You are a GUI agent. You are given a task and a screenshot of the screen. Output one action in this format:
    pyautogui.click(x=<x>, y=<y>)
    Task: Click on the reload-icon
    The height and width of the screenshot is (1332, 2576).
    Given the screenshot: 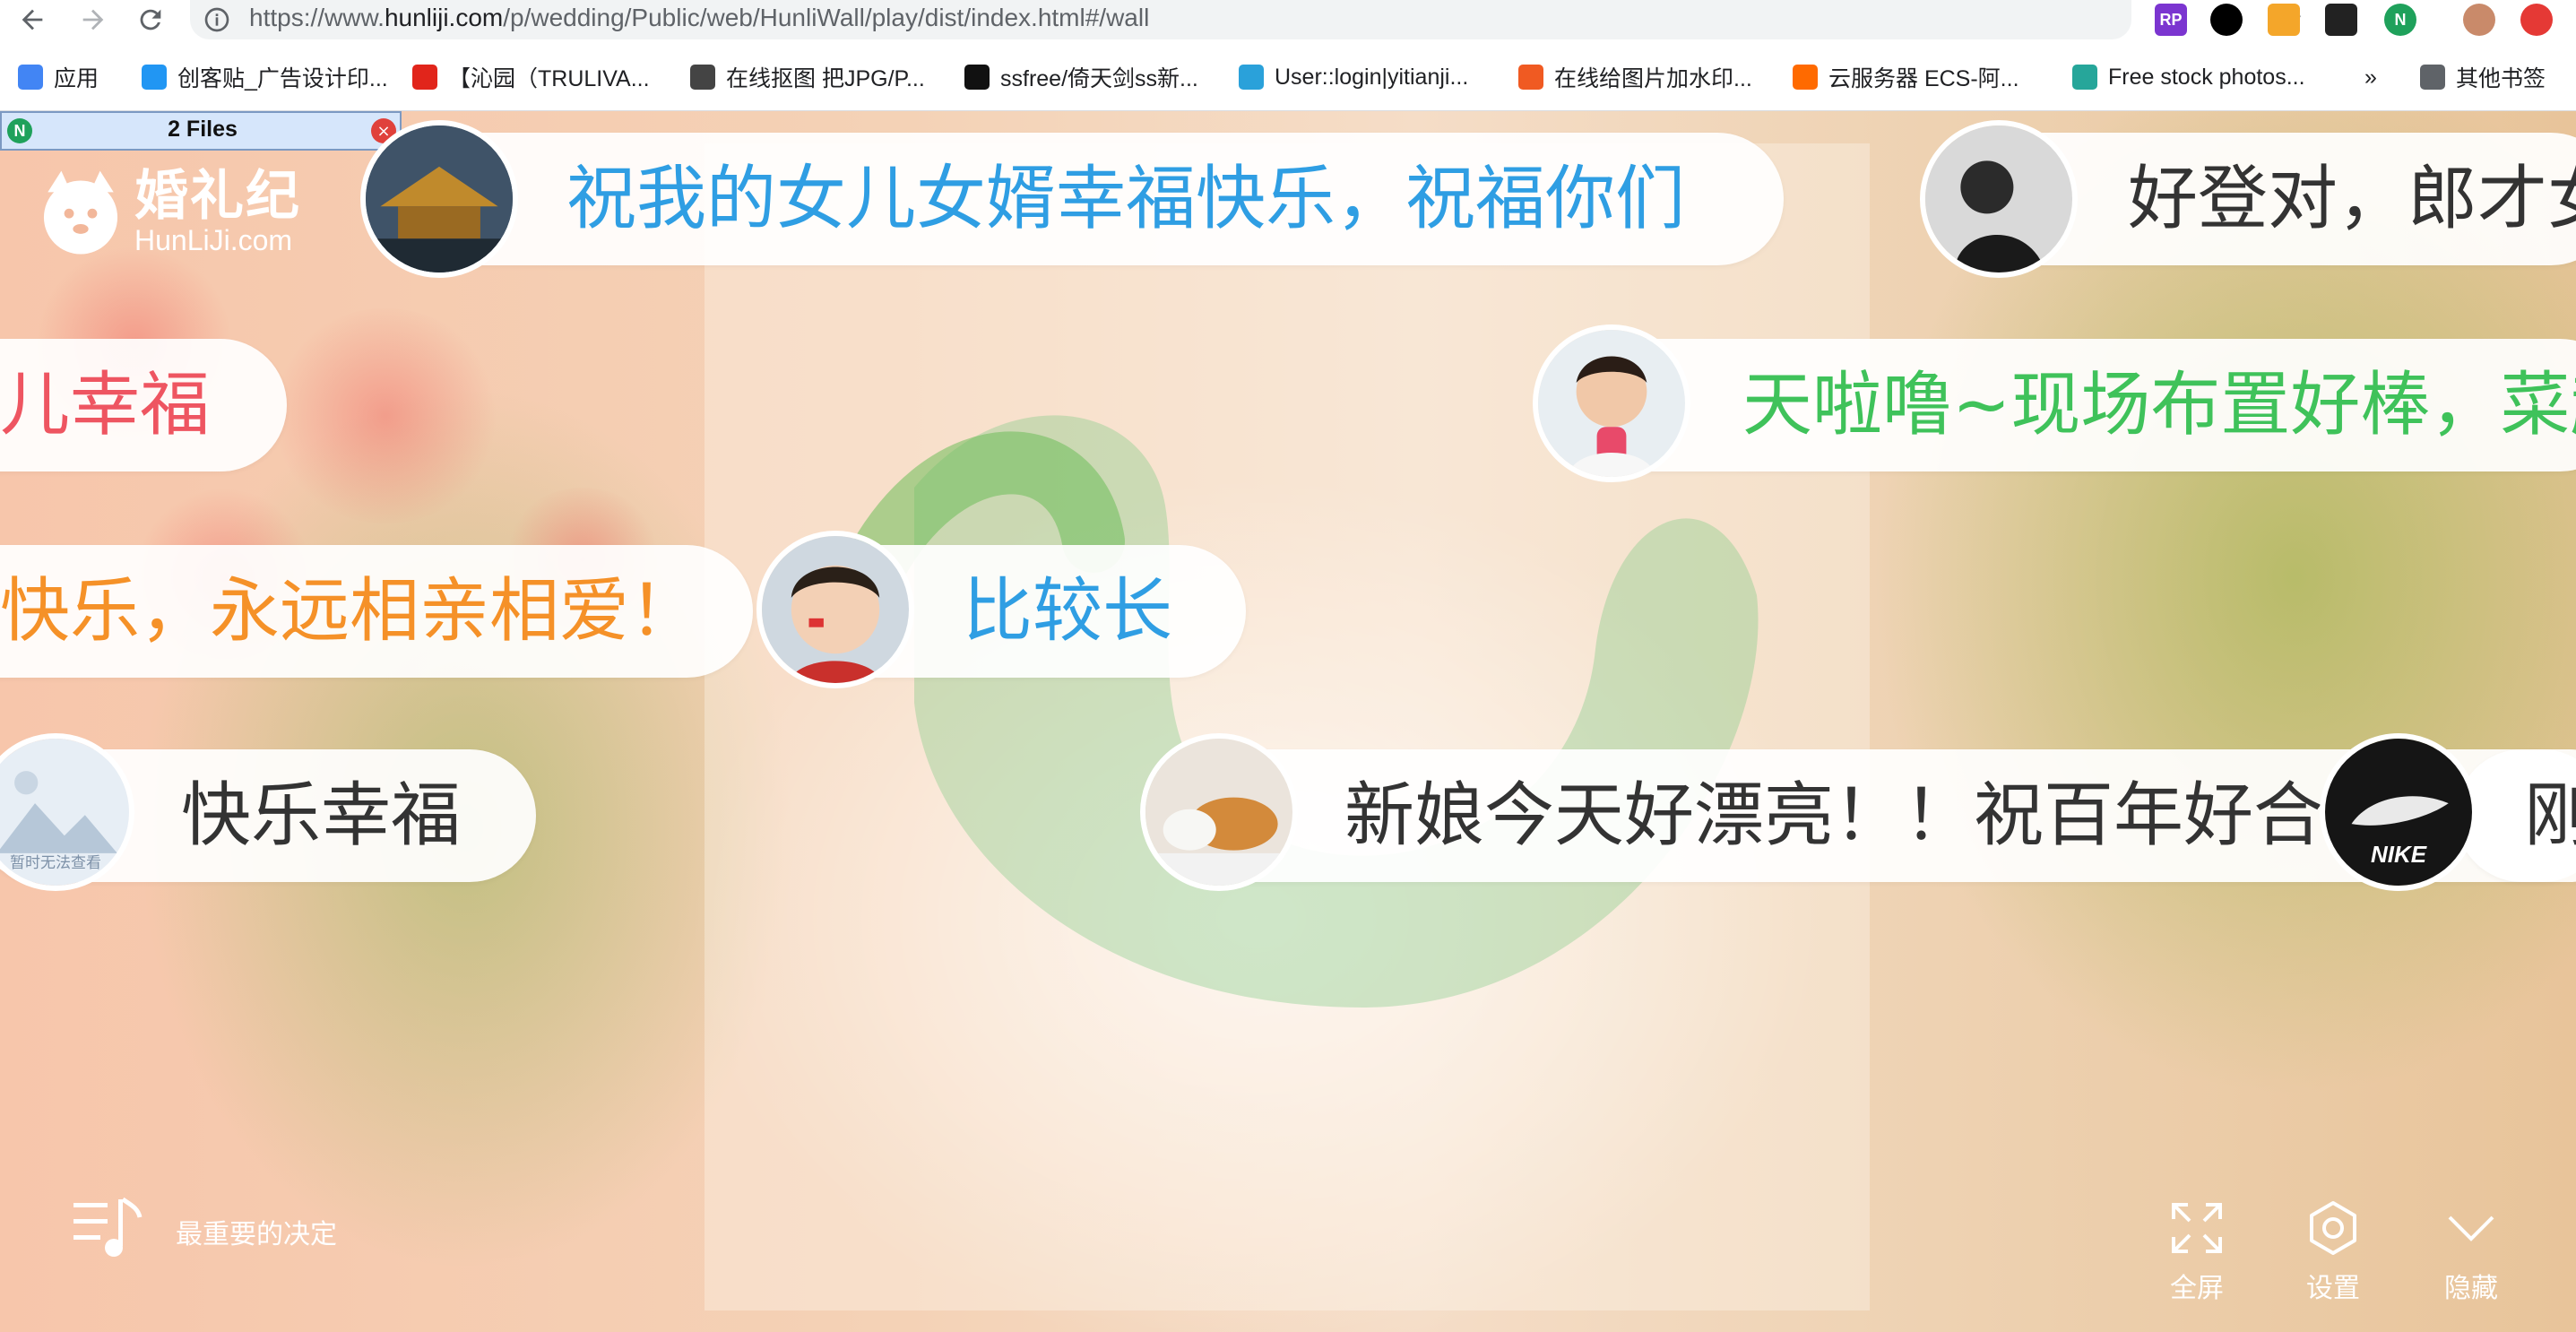 What is the action you would take?
    pyautogui.click(x=150, y=19)
    